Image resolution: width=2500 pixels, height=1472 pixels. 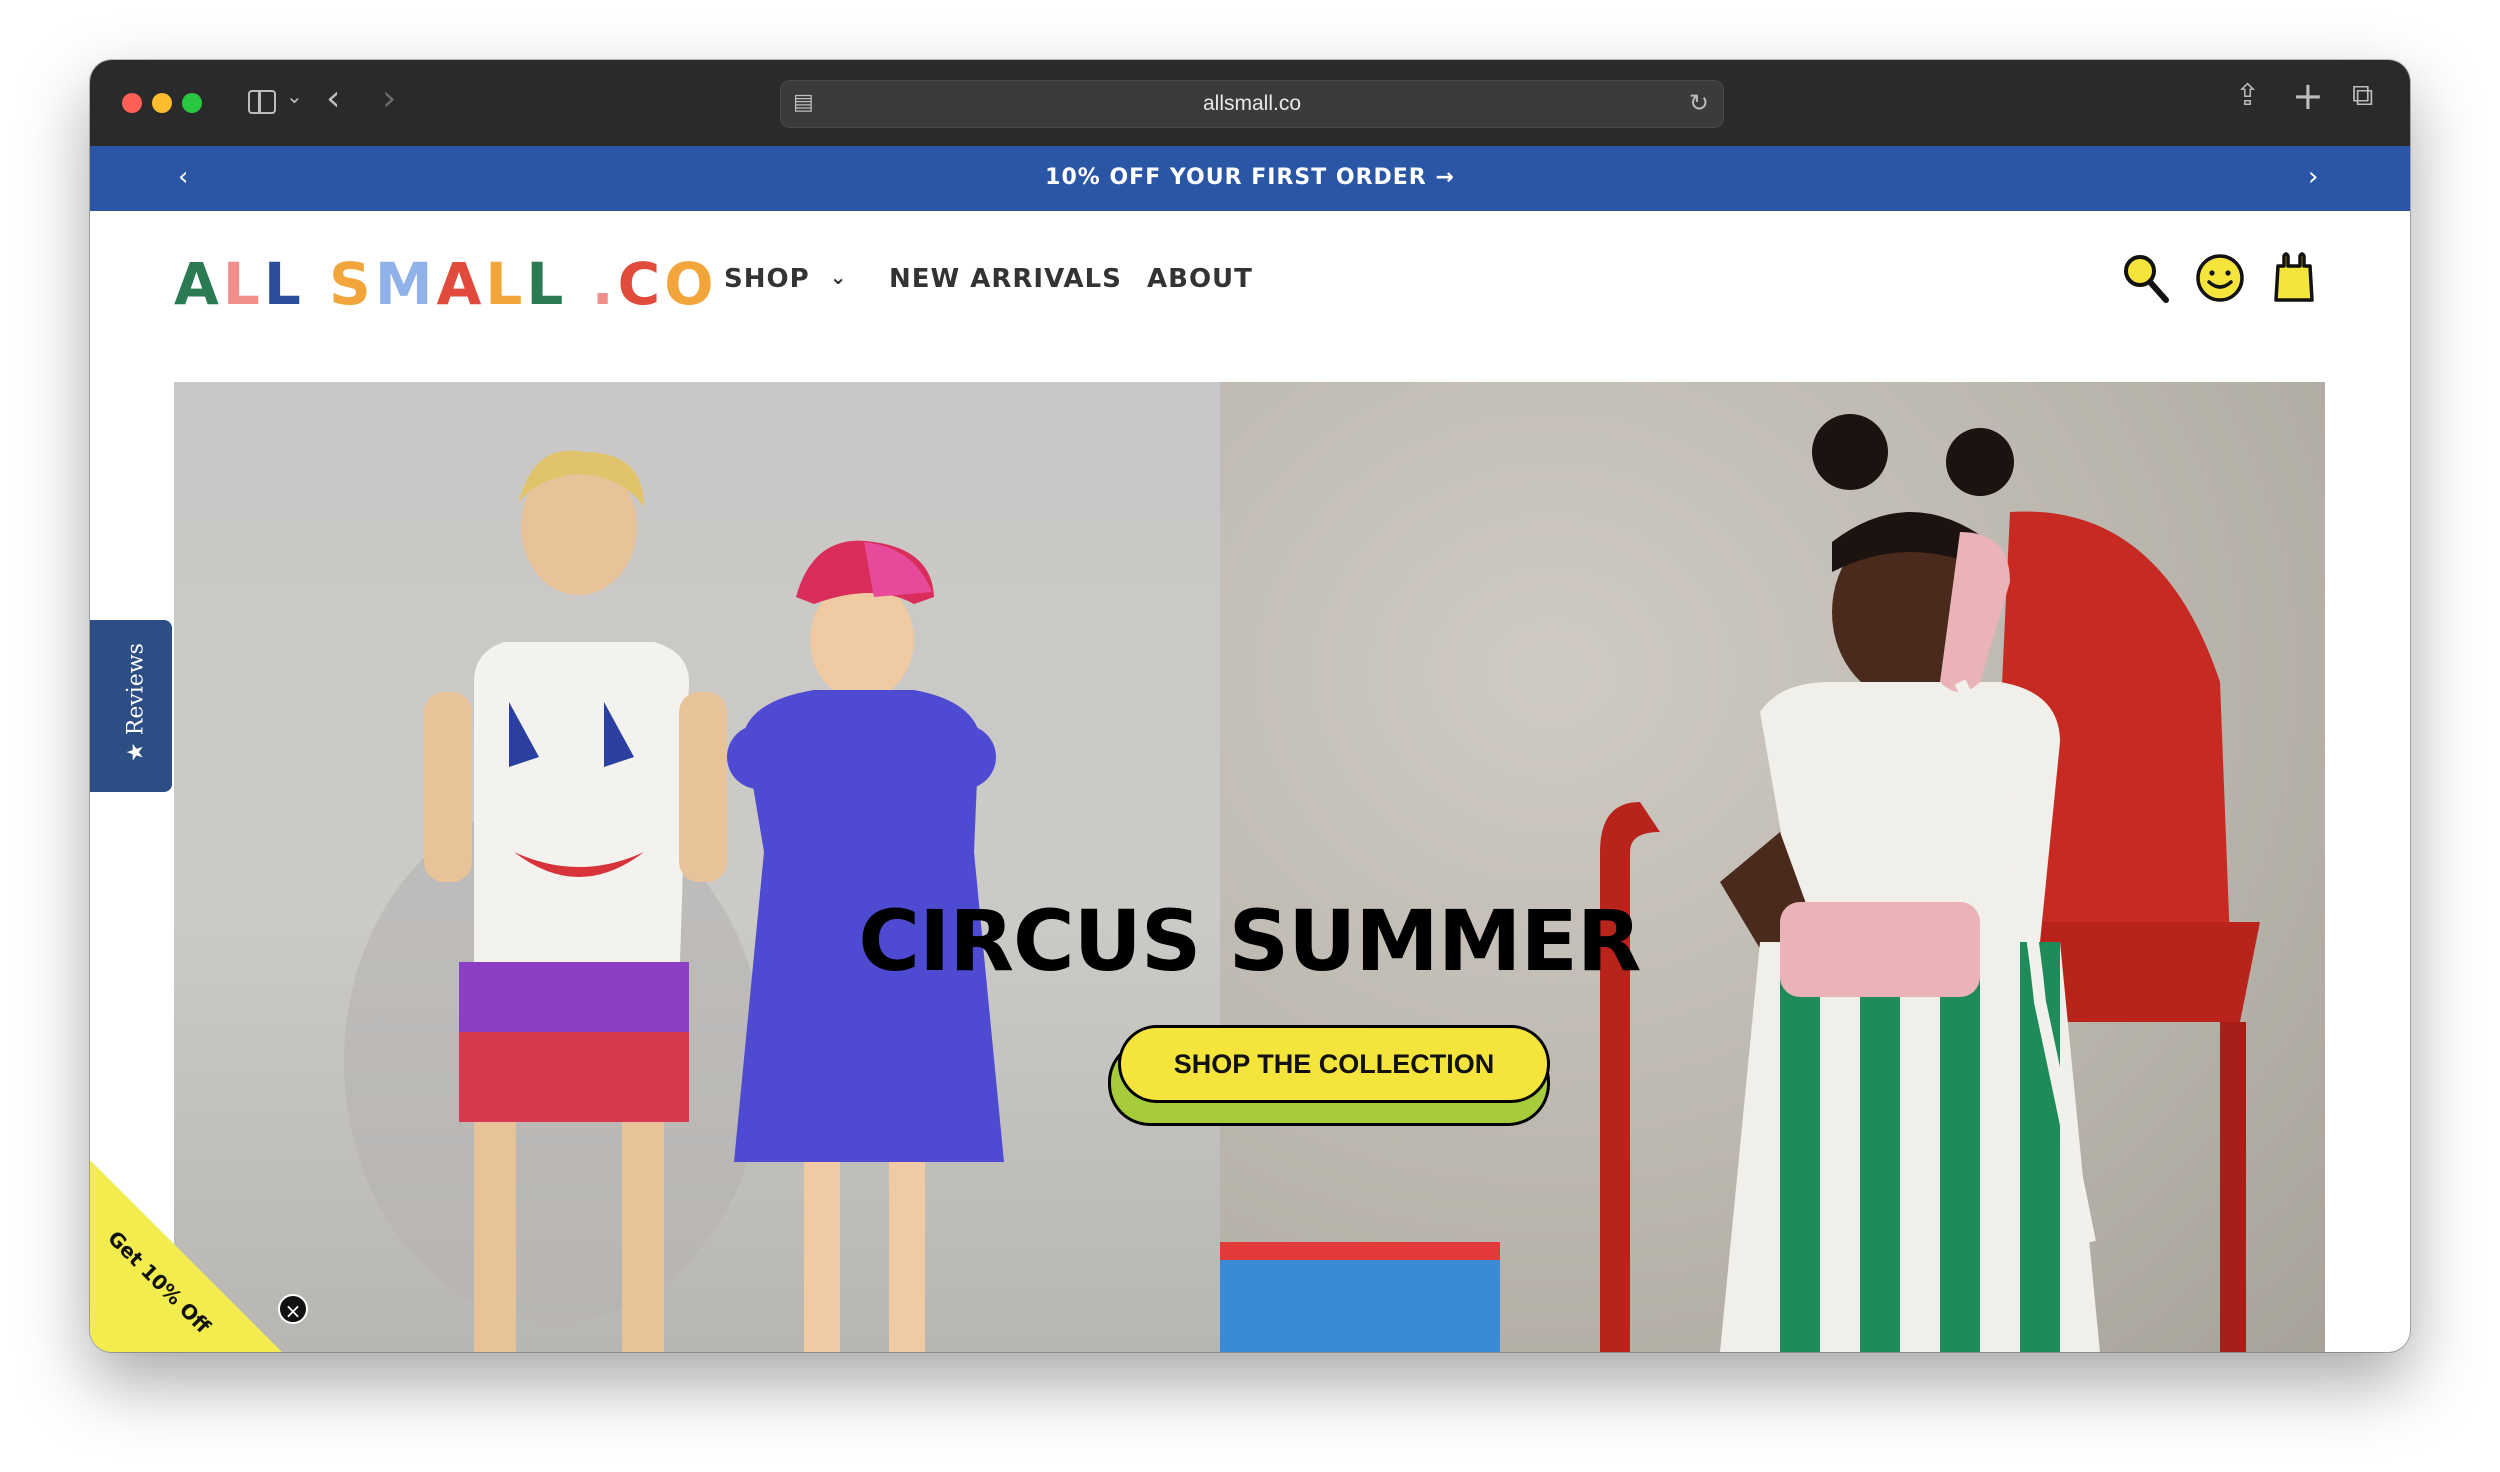 What do you see at coordinates (767, 279) in the screenshot?
I see `nav-shop-label: SHOP` at bounding box center [767, 279].